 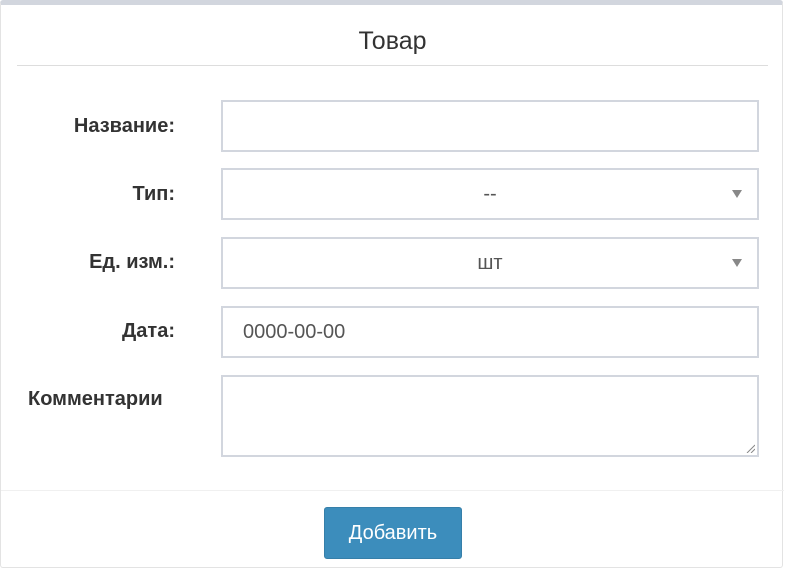 I want to click on unit-select: шт, so click(x=490, y=263).